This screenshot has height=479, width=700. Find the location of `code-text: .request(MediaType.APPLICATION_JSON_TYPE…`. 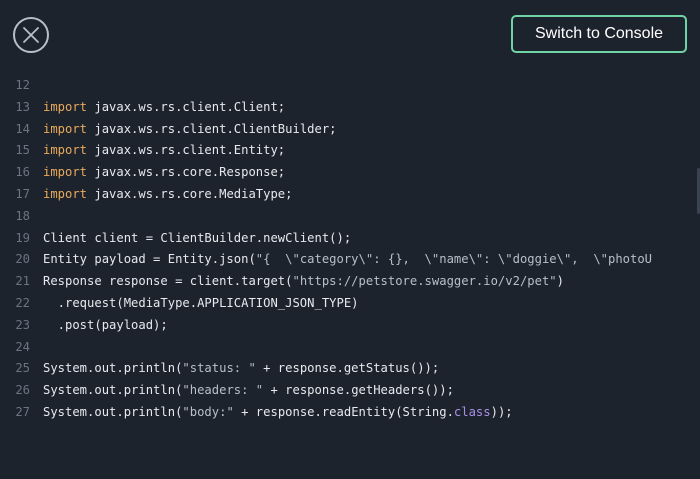

code-text: .request(MediaType.APPLICATION_JSON_TYPE… is located at coordinates (371, 304).